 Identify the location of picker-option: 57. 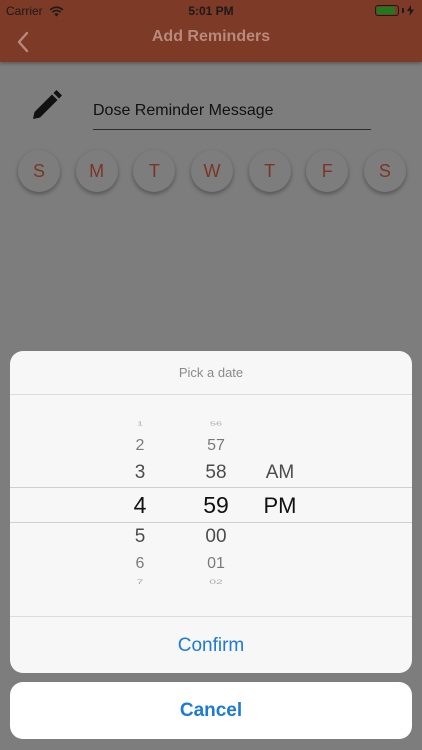
(216, 446).